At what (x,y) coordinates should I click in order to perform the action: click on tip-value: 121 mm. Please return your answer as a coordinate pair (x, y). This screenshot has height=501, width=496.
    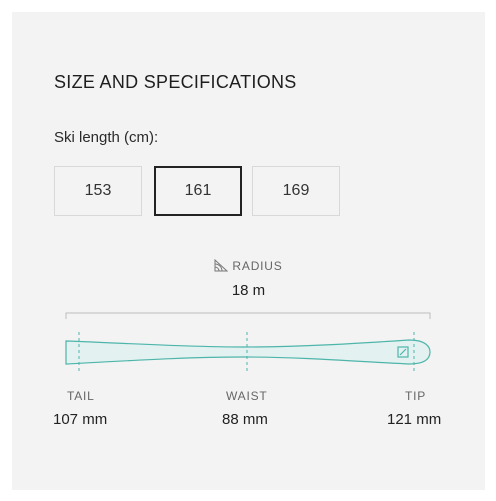
    Looking at the image, I should click on (414, 419).